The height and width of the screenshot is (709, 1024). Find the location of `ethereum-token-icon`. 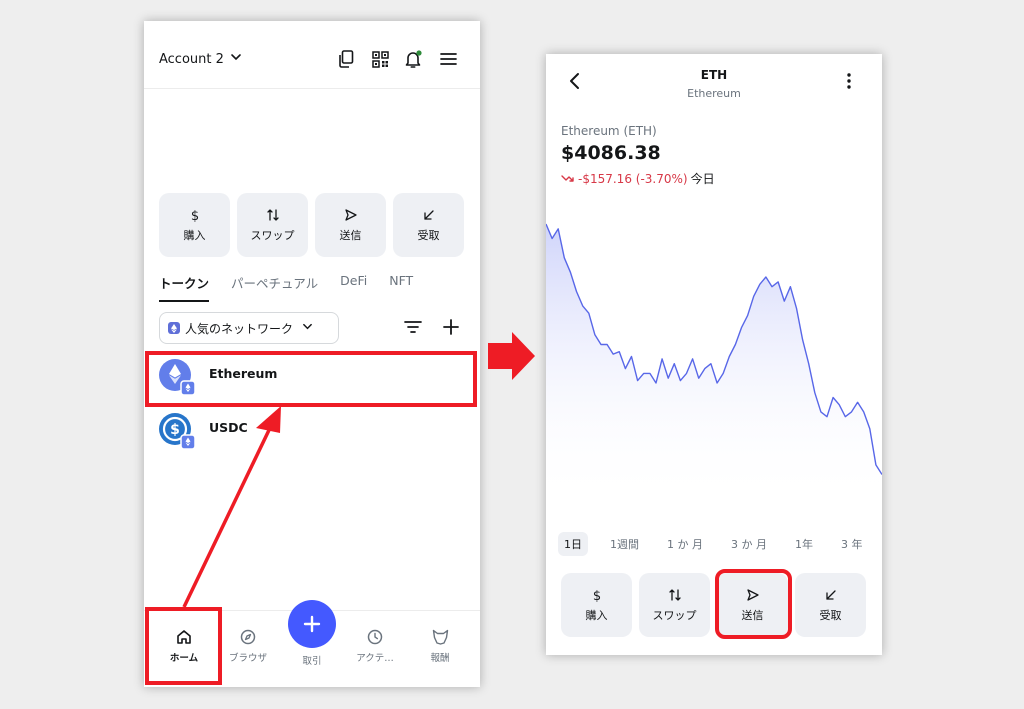

ethereum-token-icon is located at coordinates (177, 377).